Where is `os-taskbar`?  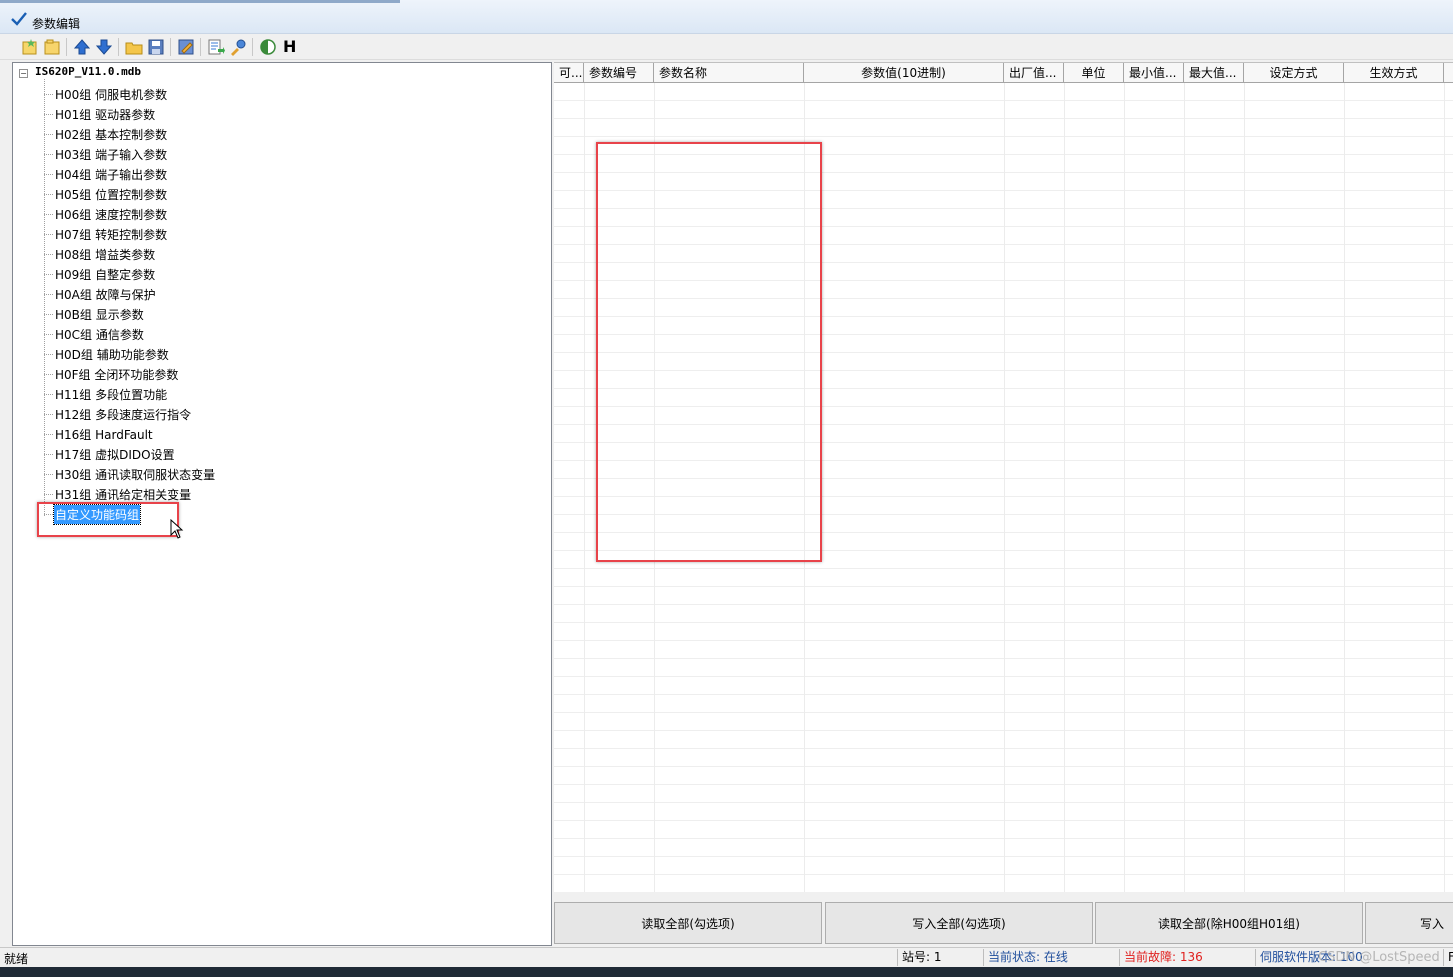
os-taskbar is located at coordinates (726, 972).